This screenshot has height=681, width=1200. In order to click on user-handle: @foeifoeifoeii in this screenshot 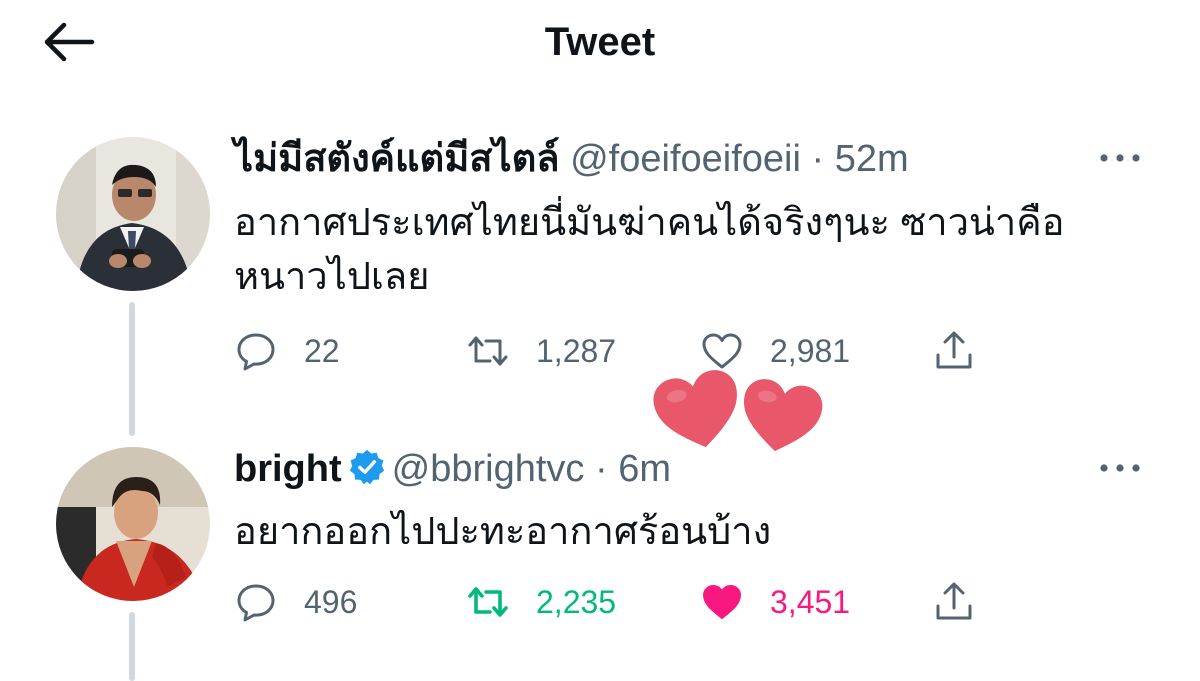, I will do `click(685, 159)`.